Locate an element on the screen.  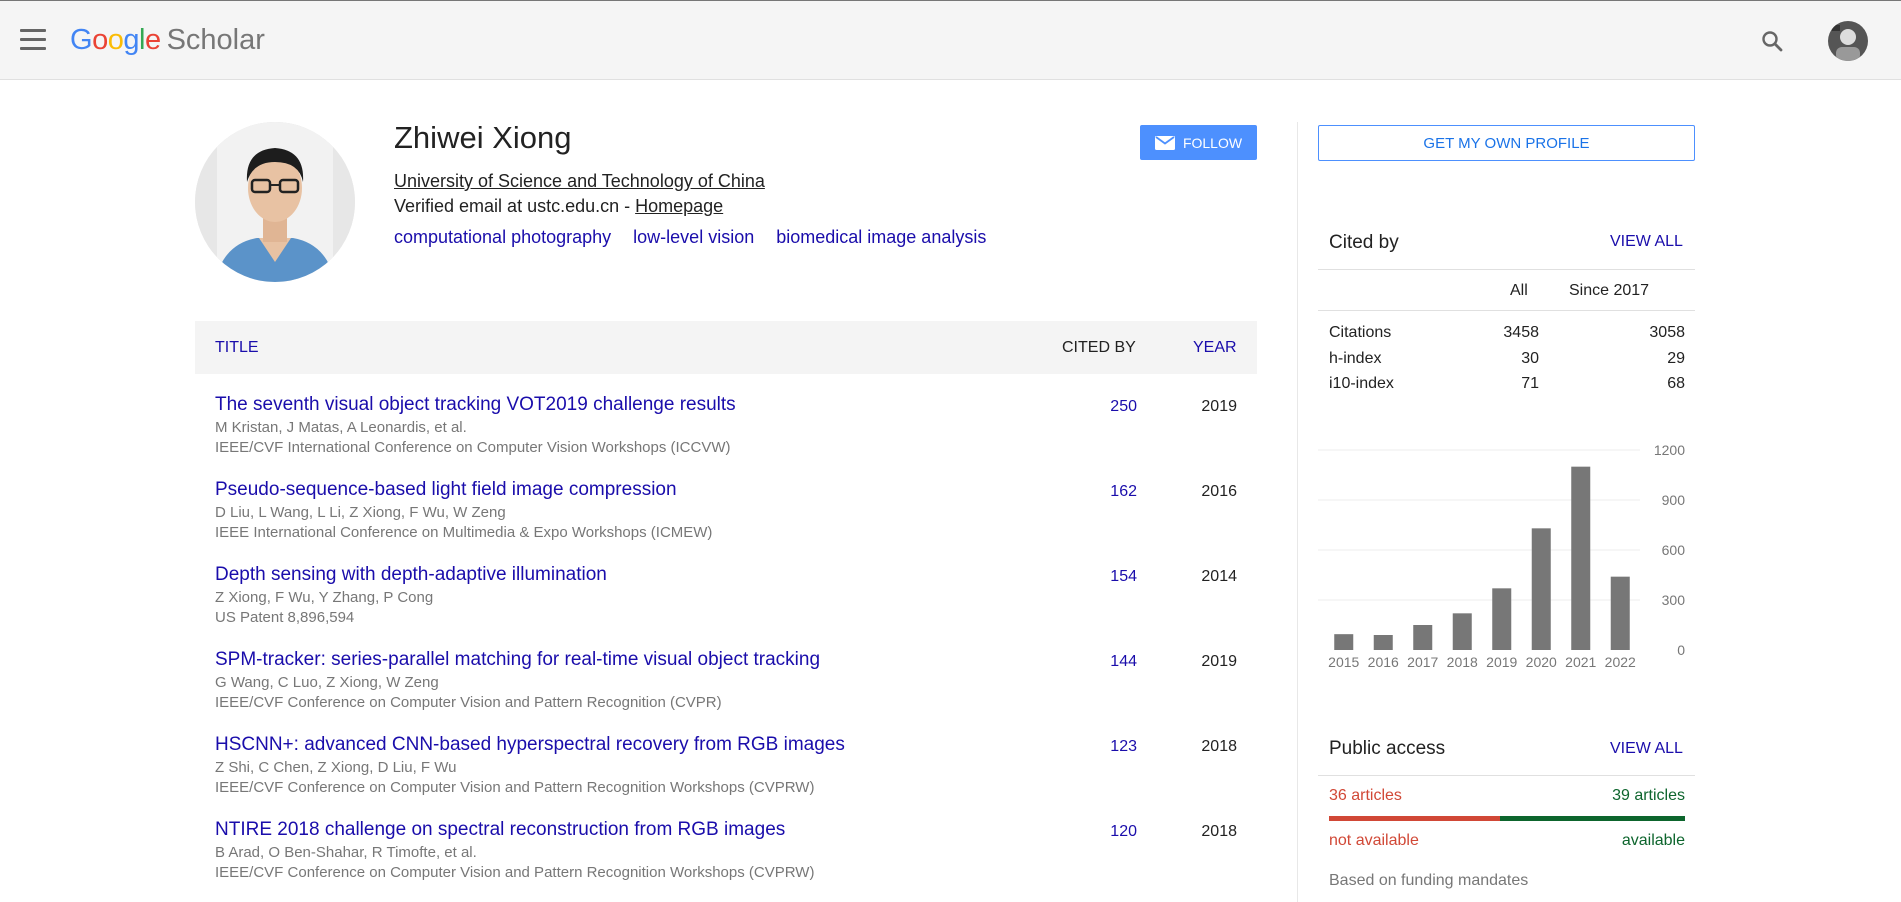
stat-all: 30 is located at coordinates (1530, 358).